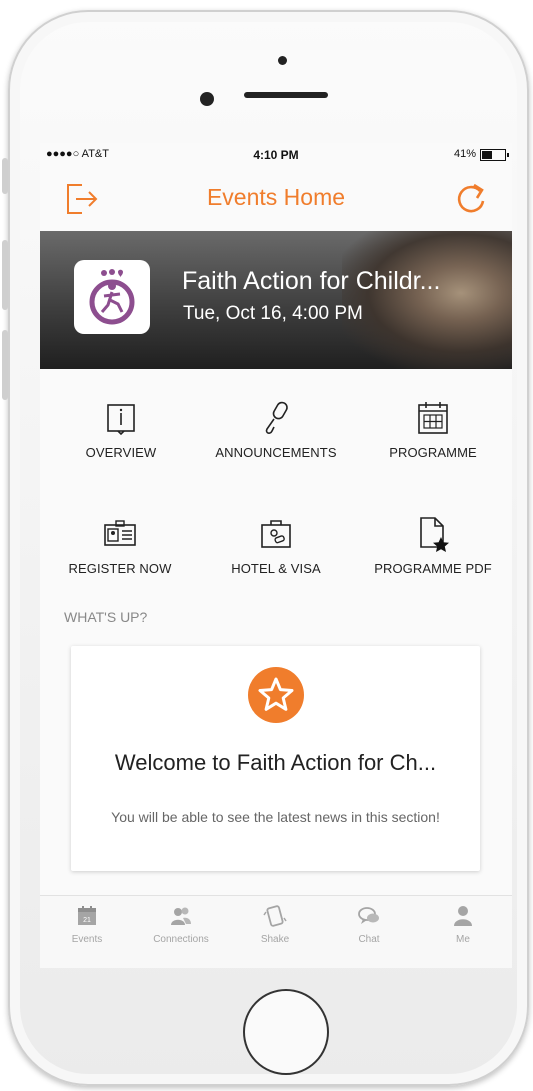 Image resolution: width=533 pixels, height=1091 pixels. I want to click on tab-events: 21 Events, so click(87, 924).